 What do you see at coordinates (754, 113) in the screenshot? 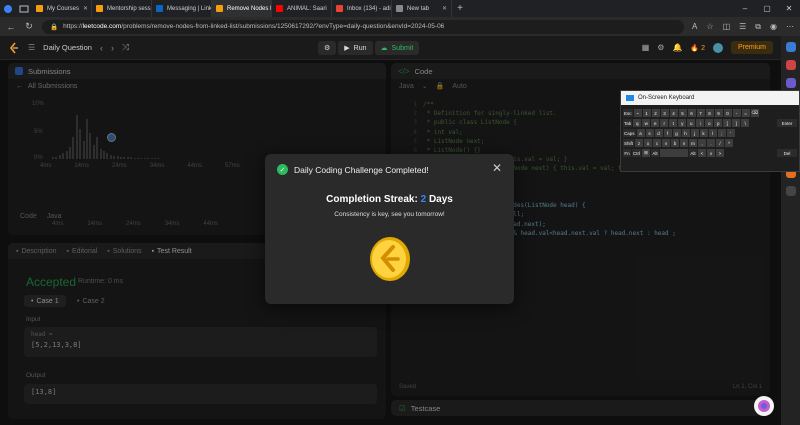
I see `keyboard-key: ⌫` at bounding box center [754, 113].